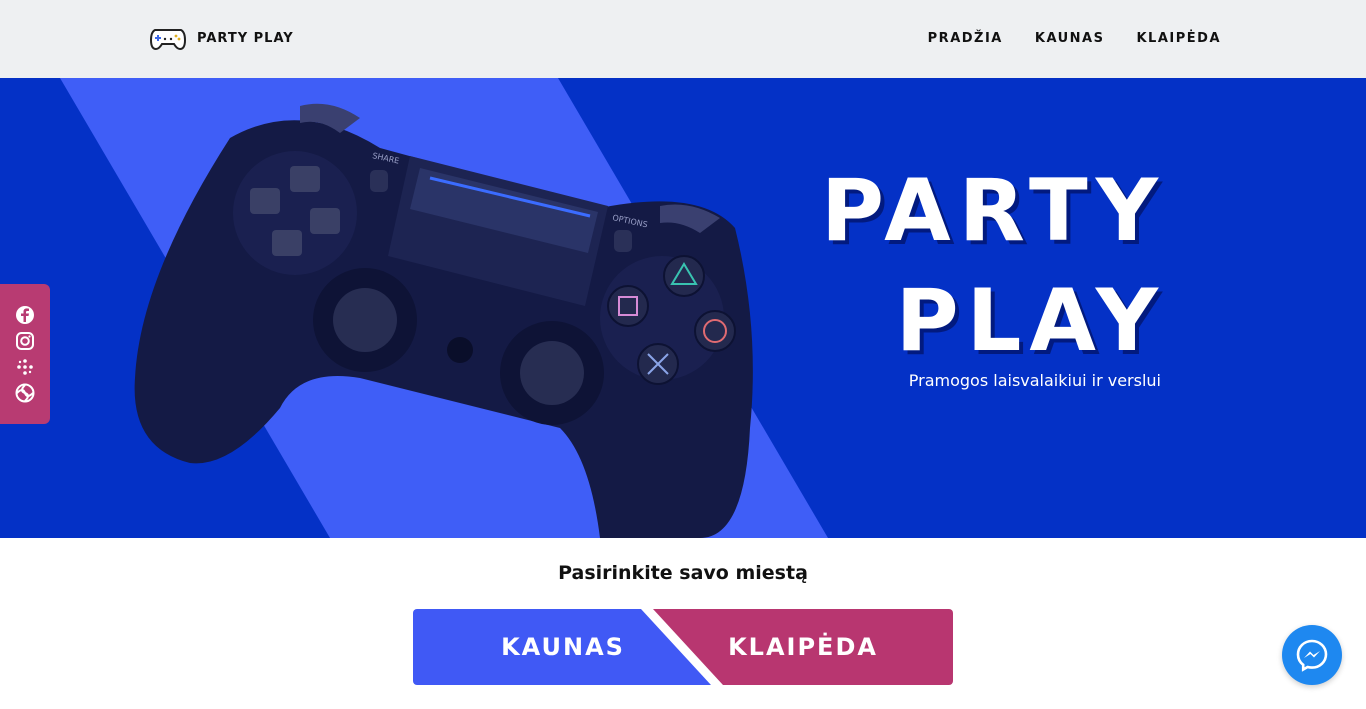 The image size is (1366, 709). I want to click on main-nav: PRADŽIA KAUNAS KLAIPĖDA, so click(1074, 38).